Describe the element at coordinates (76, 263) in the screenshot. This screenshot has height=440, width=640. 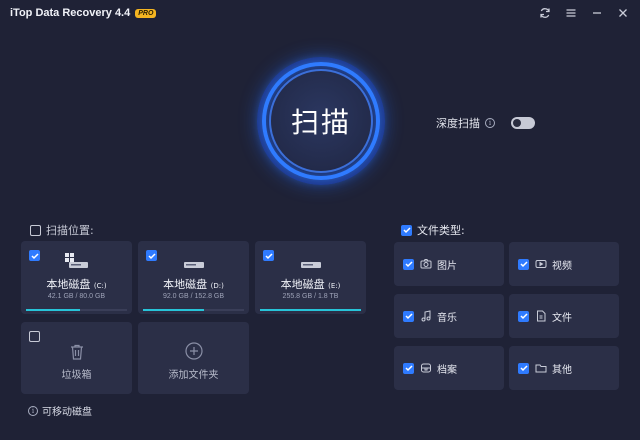
I see `windows-drive-icon` at that location.